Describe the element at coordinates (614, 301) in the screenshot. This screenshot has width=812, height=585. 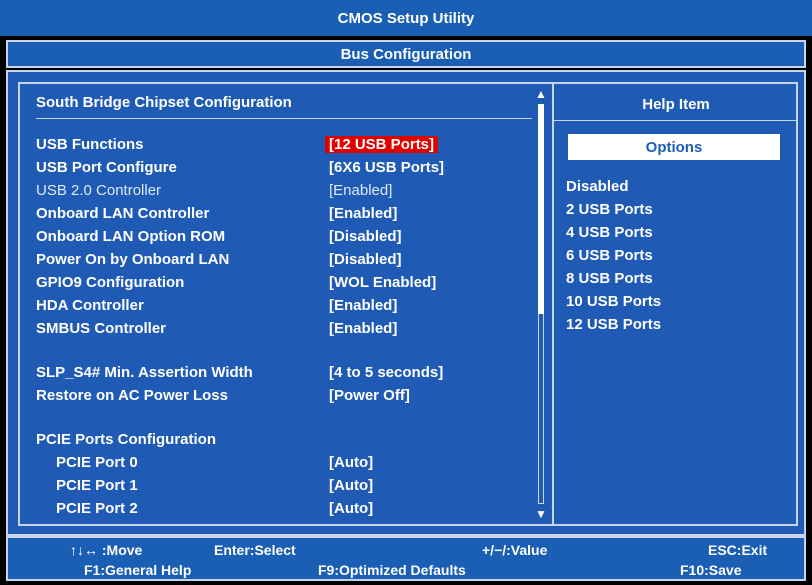
I see `option-item: 10 USB Ports` at that location.